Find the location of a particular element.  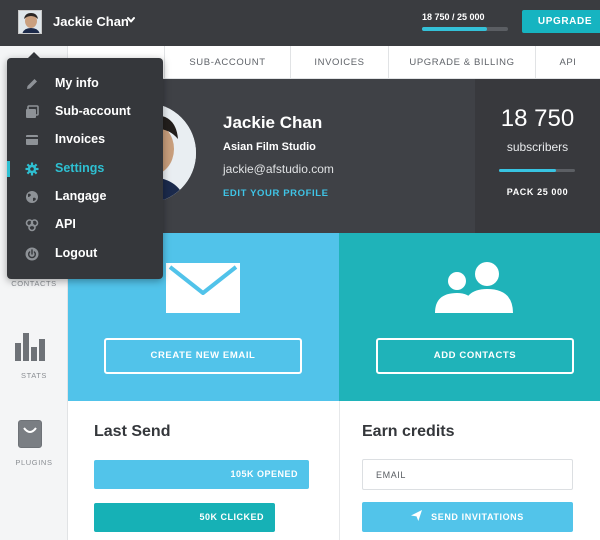

add-contacts-tile is located at coordinates (469, 317).